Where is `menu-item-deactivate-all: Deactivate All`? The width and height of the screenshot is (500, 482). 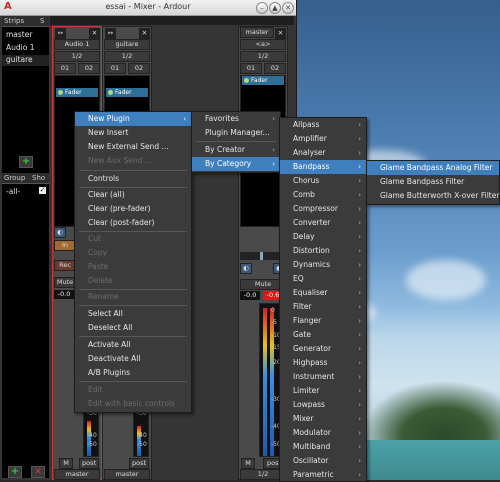
menu-item-deactivate-all: Deactivate All is located at coordinates (133, 359).